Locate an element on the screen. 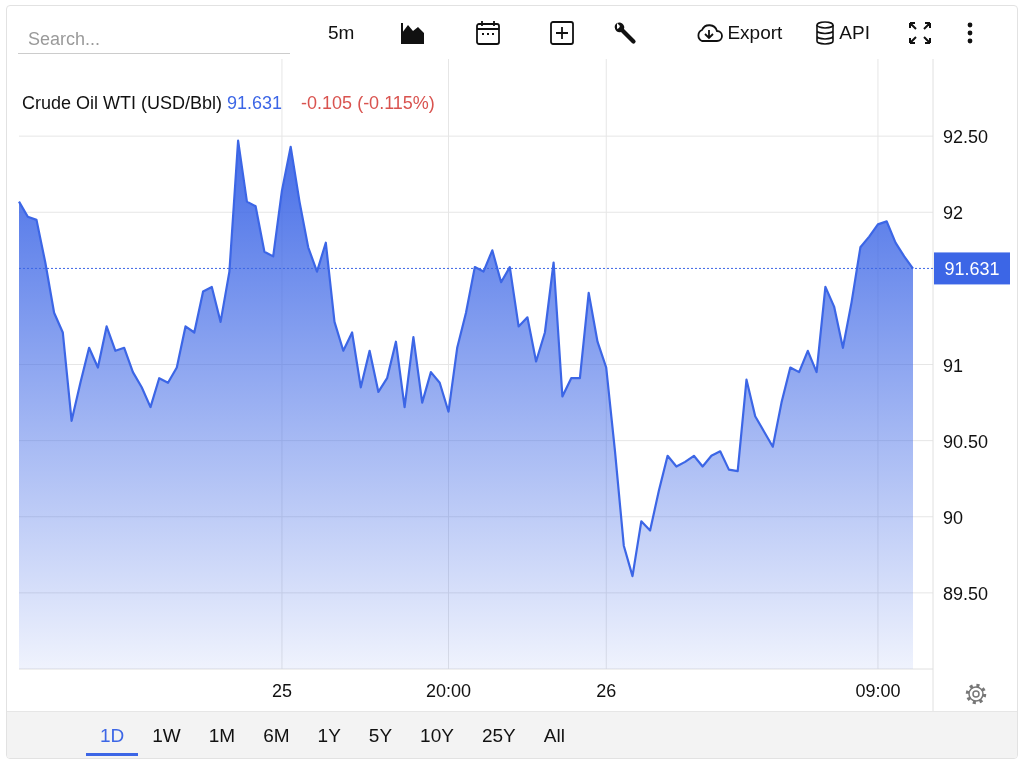 The height and width of the screenshot is (769, 1024). ref-line-label: 91.631 is located at coordinates (972, 269).